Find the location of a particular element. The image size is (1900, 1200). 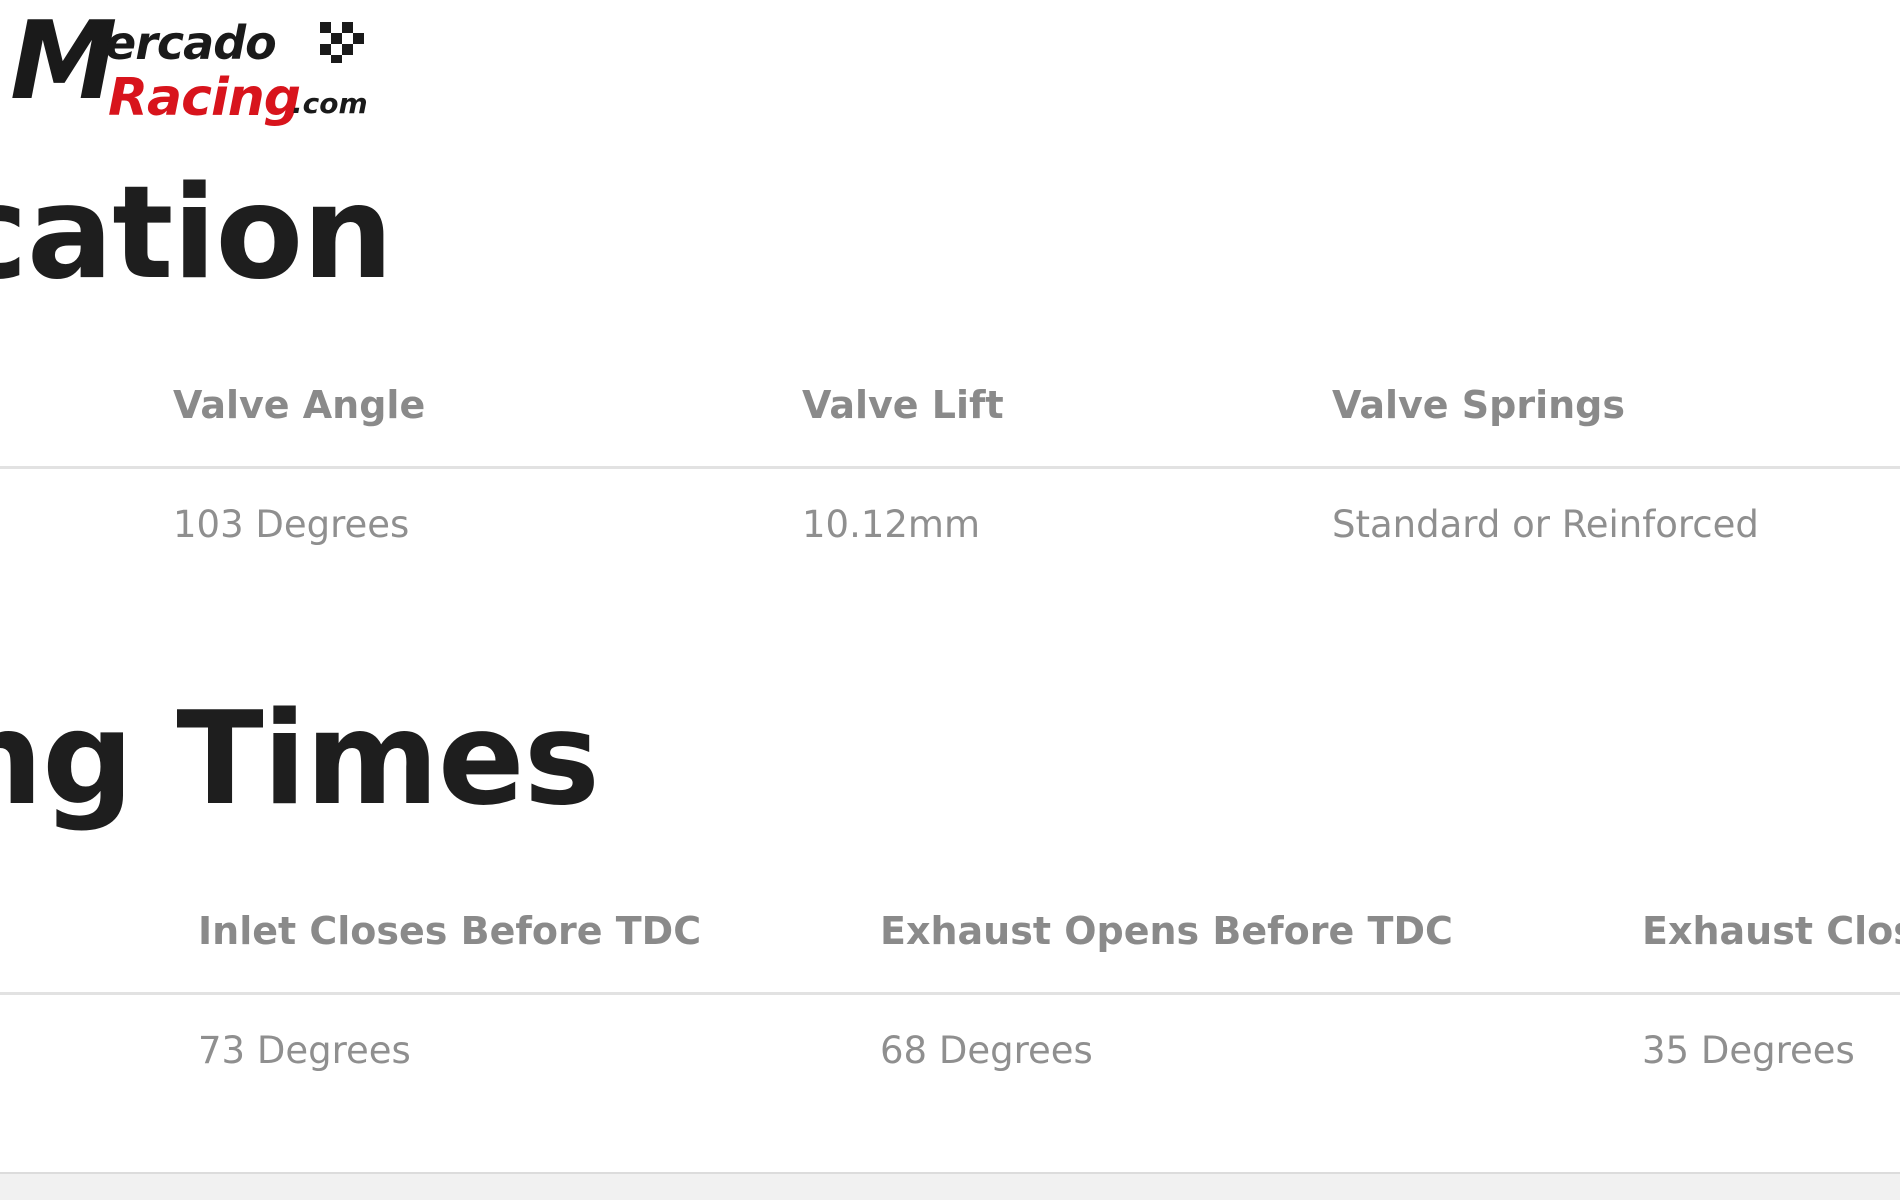

site-logo: M ercado Racing .com is located at coordinates (190, 68).